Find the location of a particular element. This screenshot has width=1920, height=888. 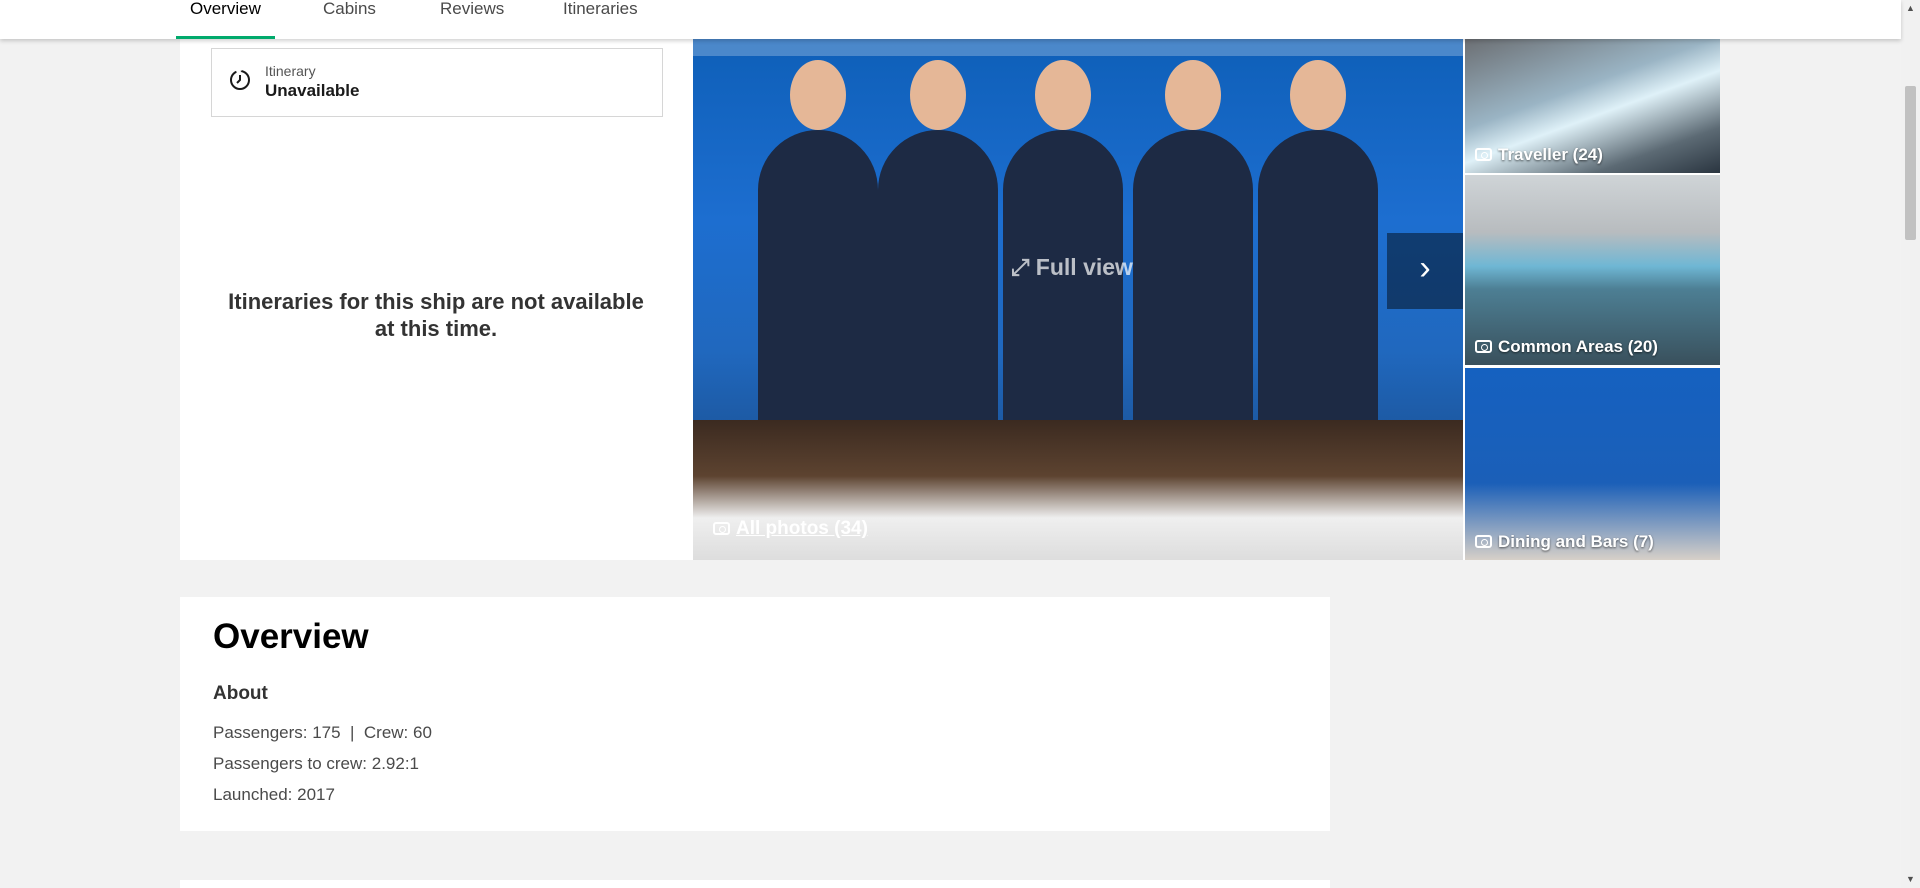

launched-text: Launched: 2017 is located at coordinates (274, 794).